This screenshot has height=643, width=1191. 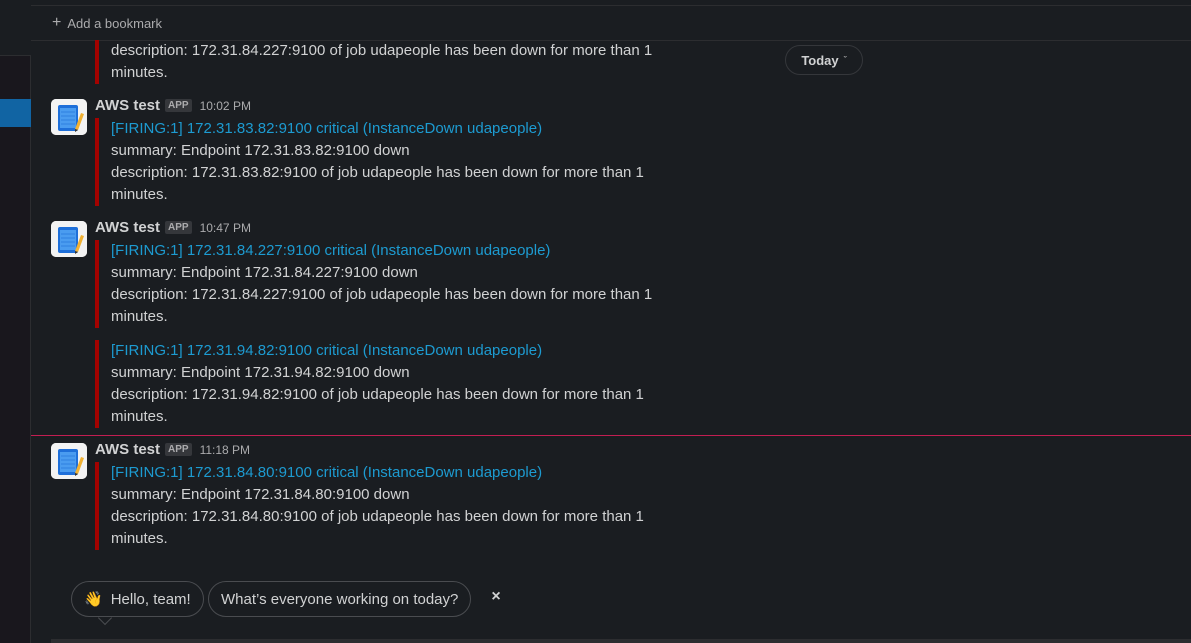 I want to click on suggestion-label: What’s everyone working on today?, so click(x=340, y=599).